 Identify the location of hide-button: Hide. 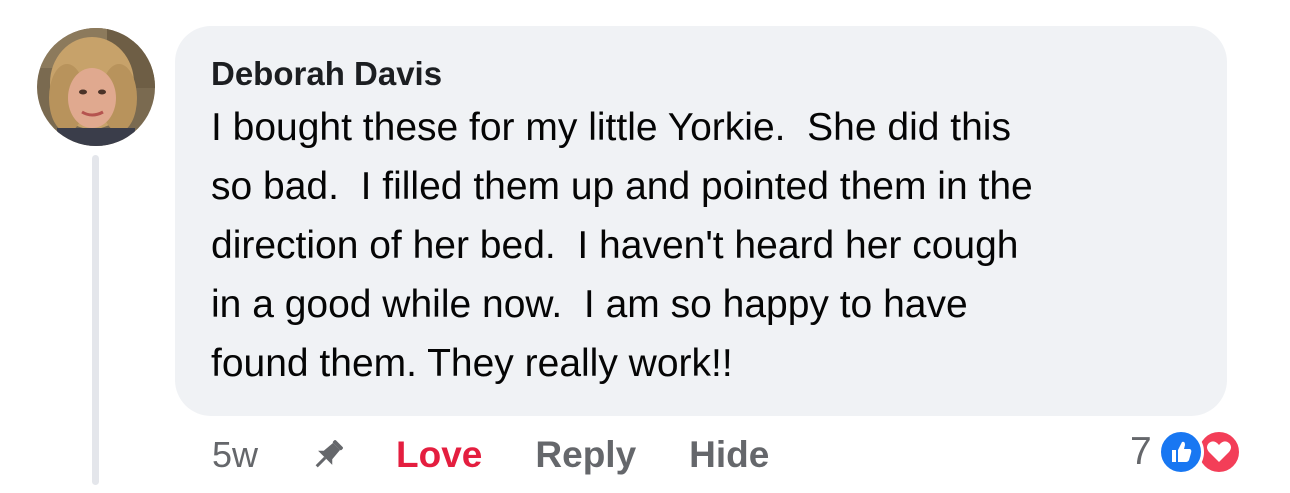
(729, 455).